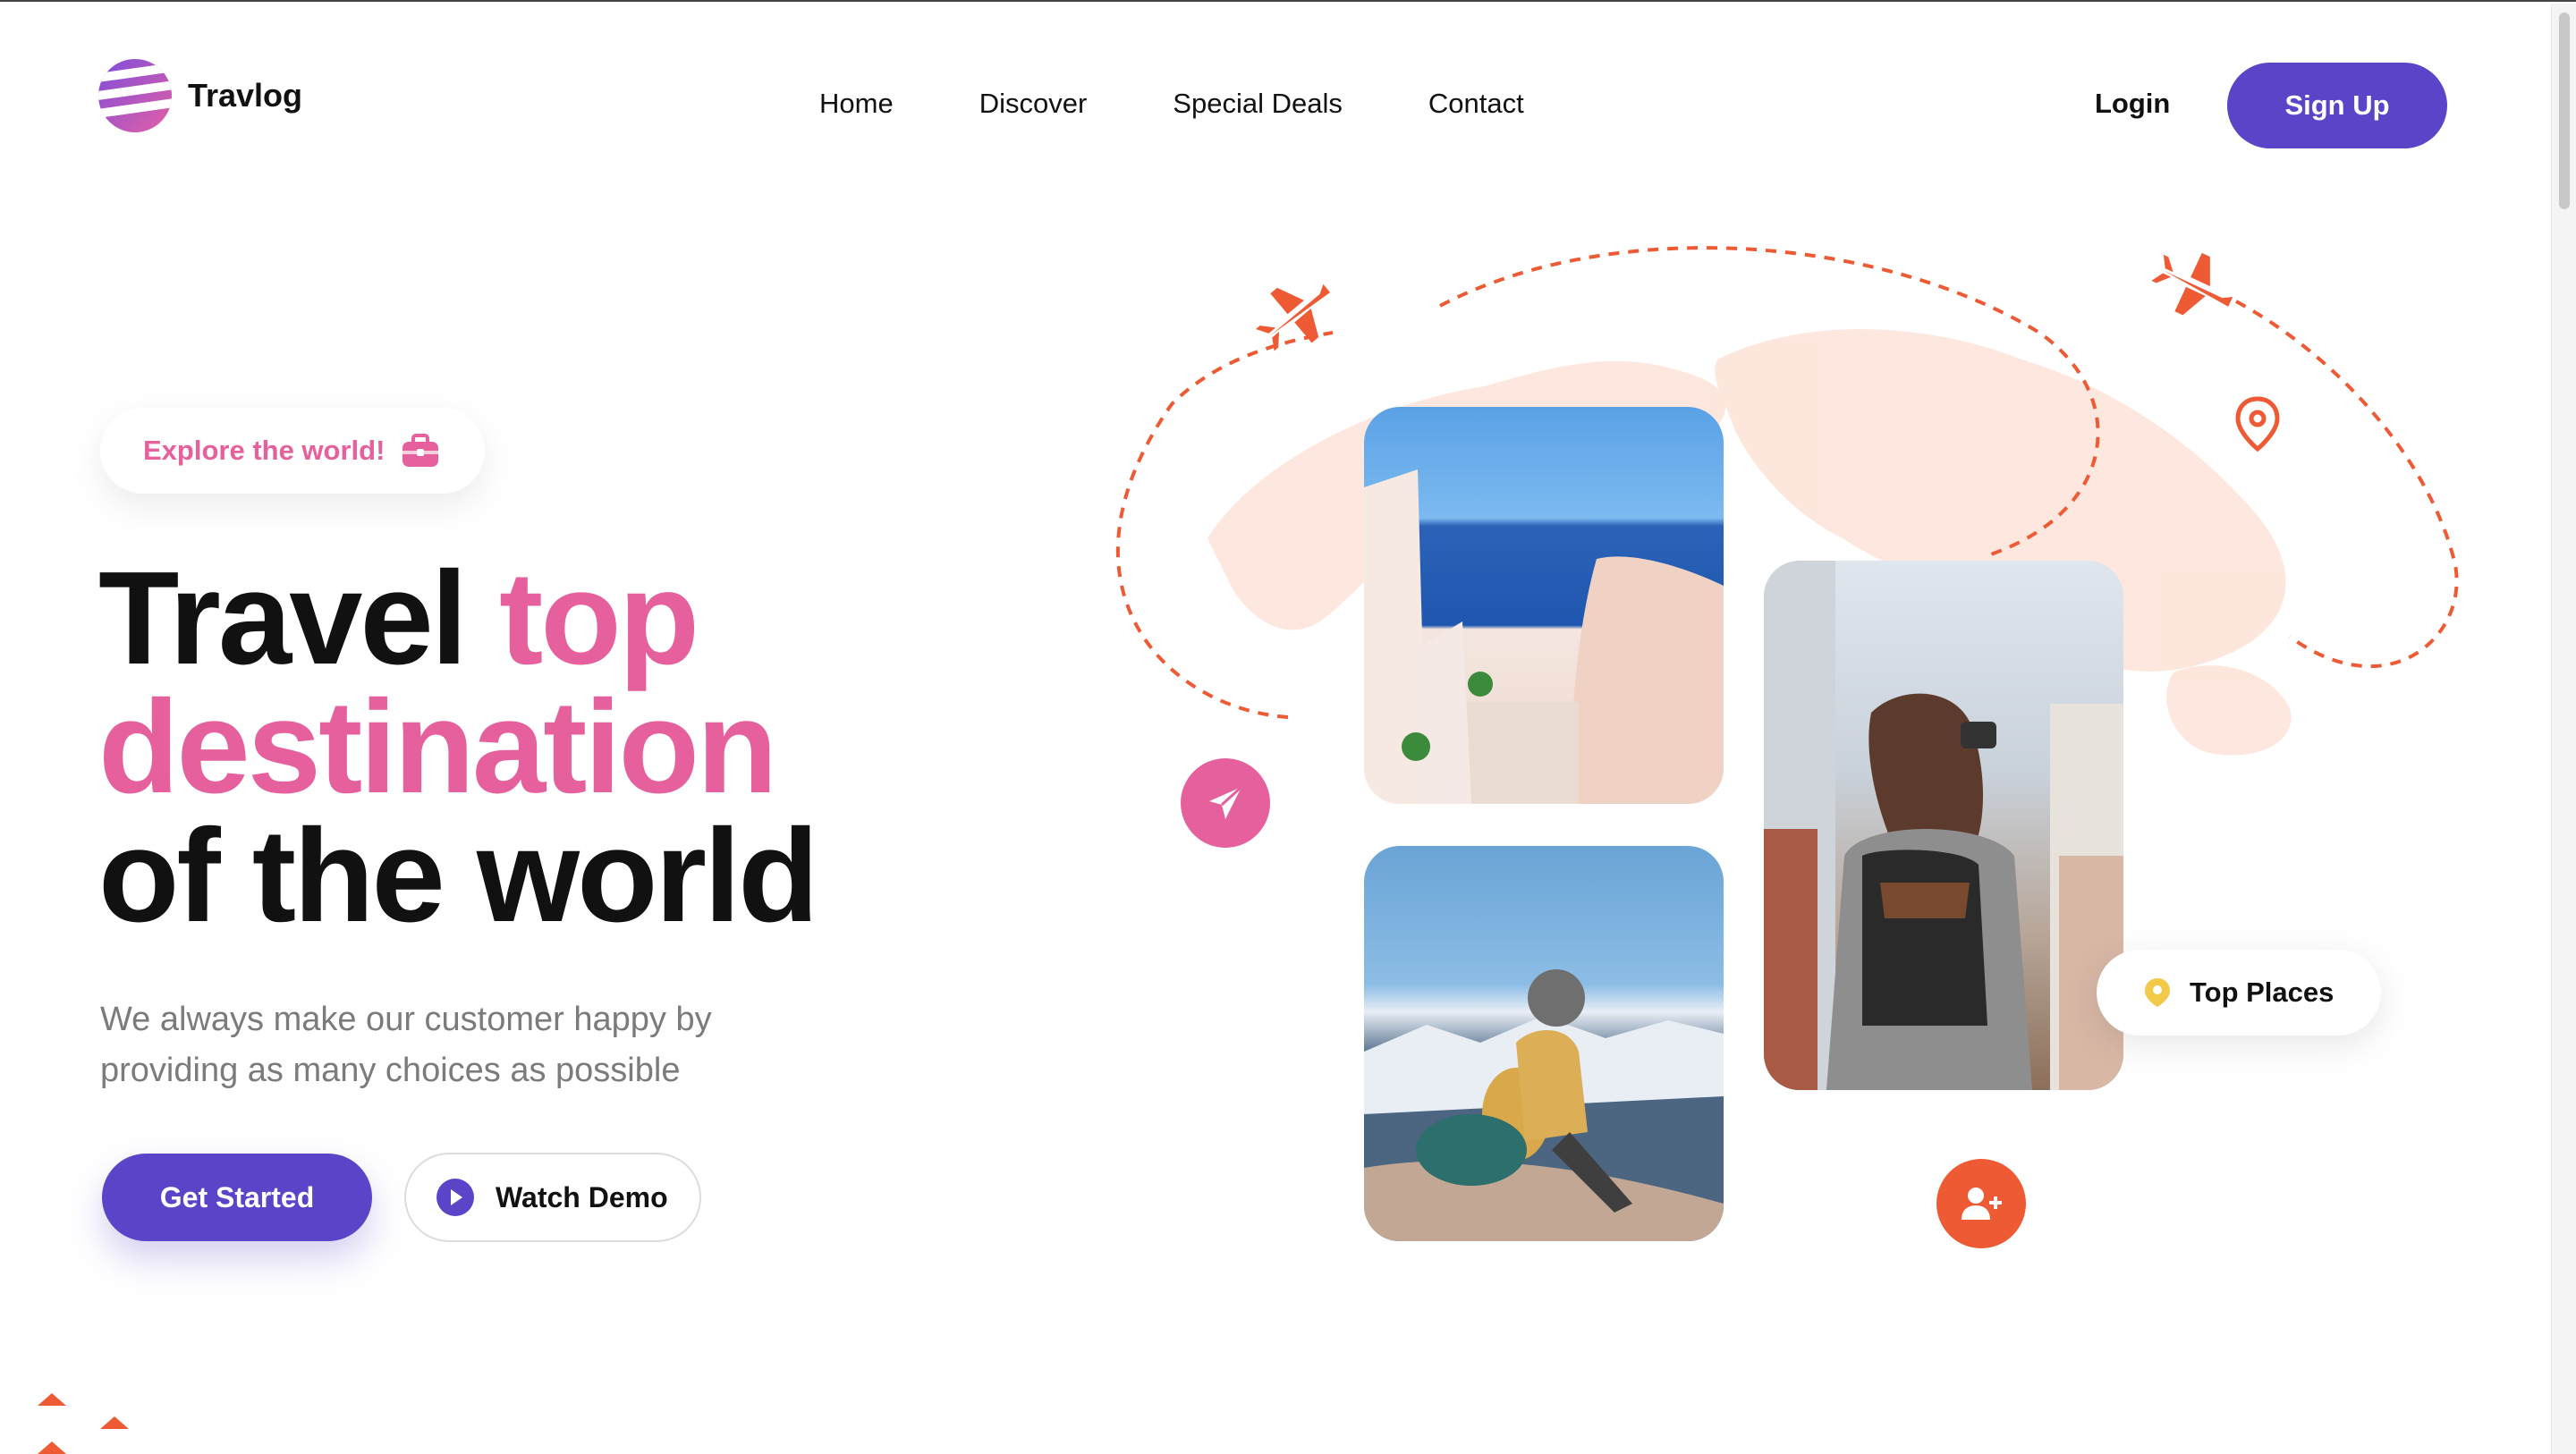  I want to click on decorative-triangles, so click(83, 1423).